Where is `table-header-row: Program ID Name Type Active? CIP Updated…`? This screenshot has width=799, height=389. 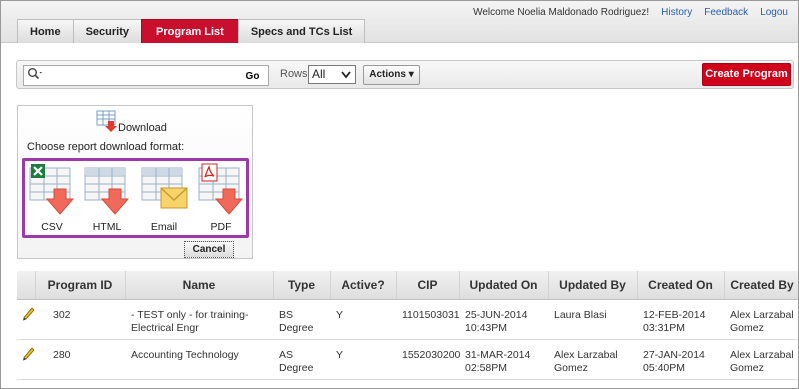
table-header-row: Program ID Name Type Active? CIP Updated… is located at coordinates (407, 285).